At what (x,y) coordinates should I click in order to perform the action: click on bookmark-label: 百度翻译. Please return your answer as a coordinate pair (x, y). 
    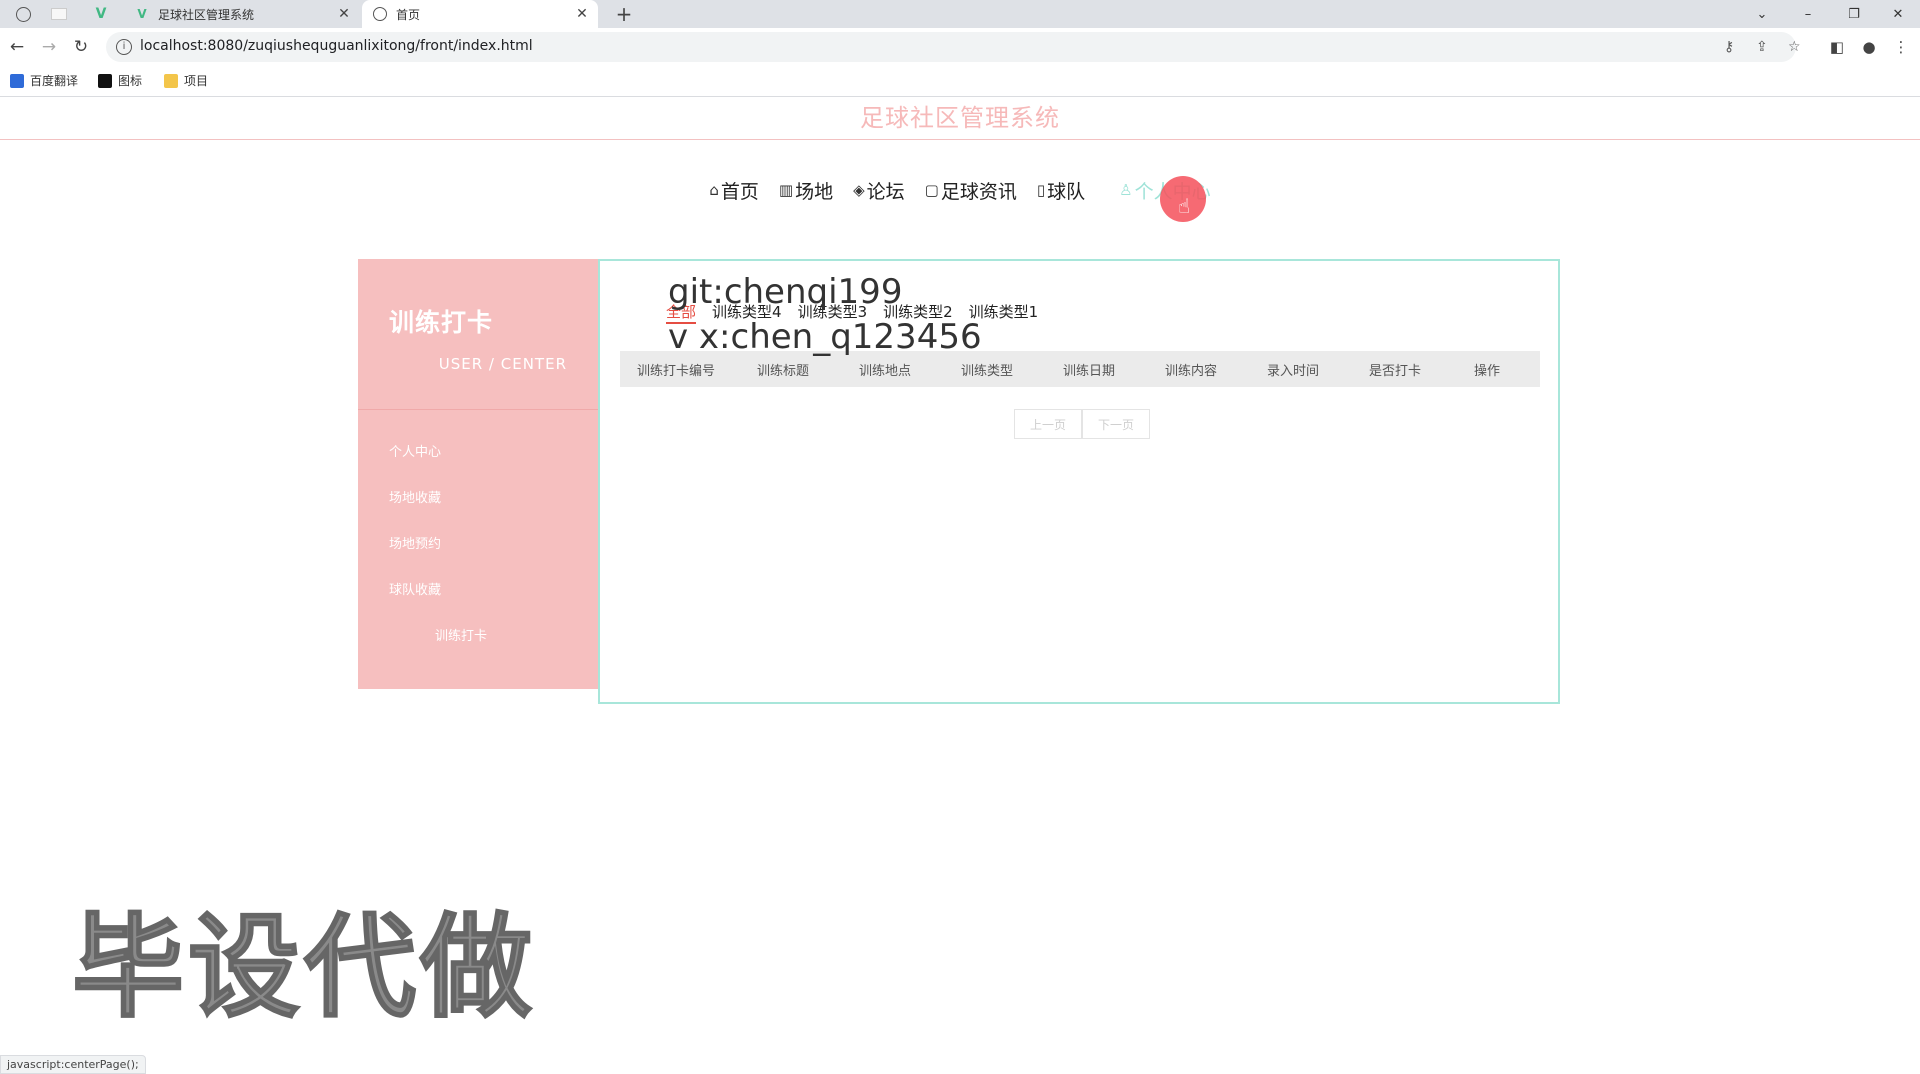
    Looking at the image, I should click on (54, 81).